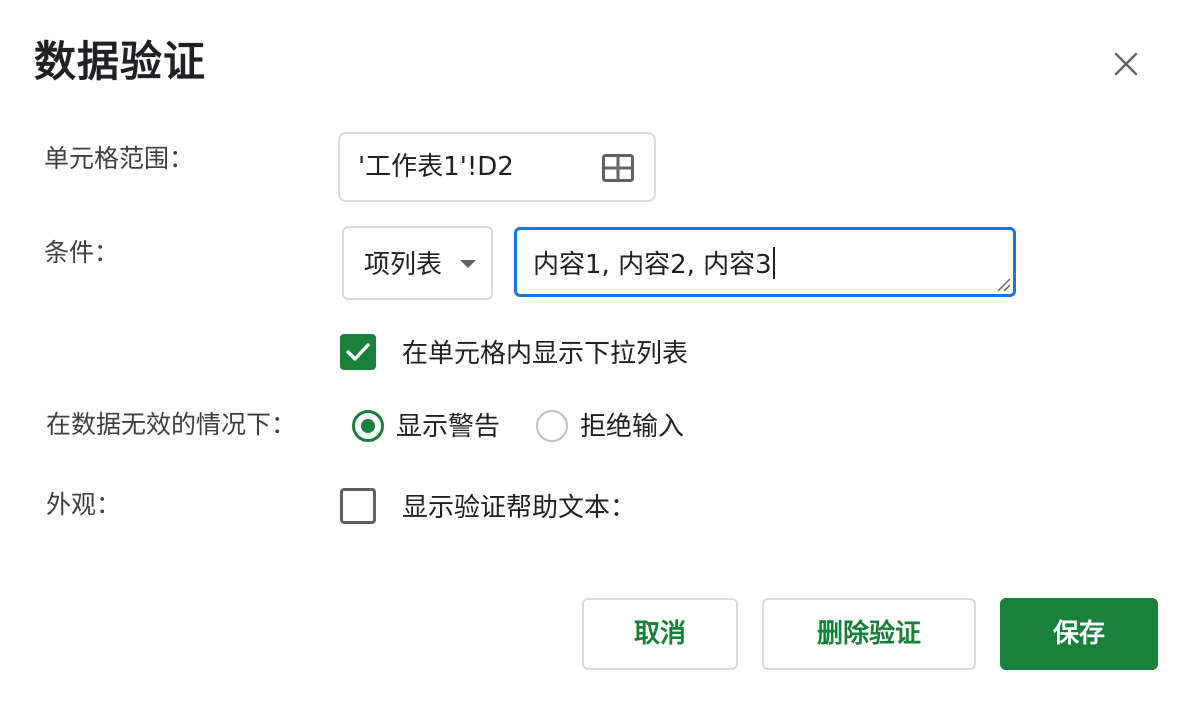 Image resolution: width=1198 pixels, height=704 pixels. I want to click on criteria-items-textarea: 内容1, 内容2, 内容3, so click(765, 262).